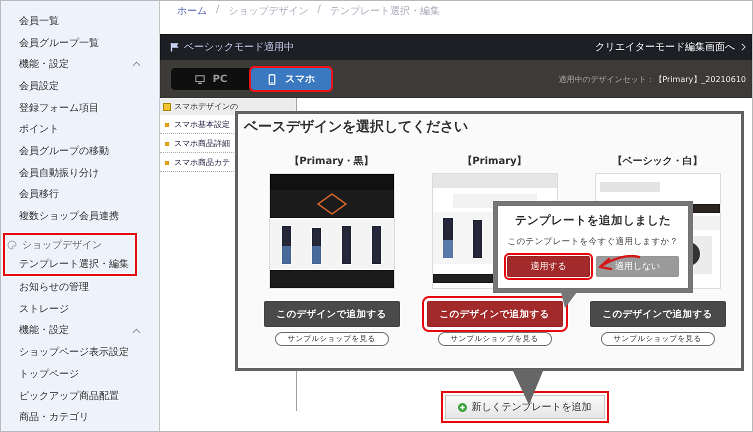  I want to click on sidebar-item: ピックアップ商品配置, so click(69, 395).